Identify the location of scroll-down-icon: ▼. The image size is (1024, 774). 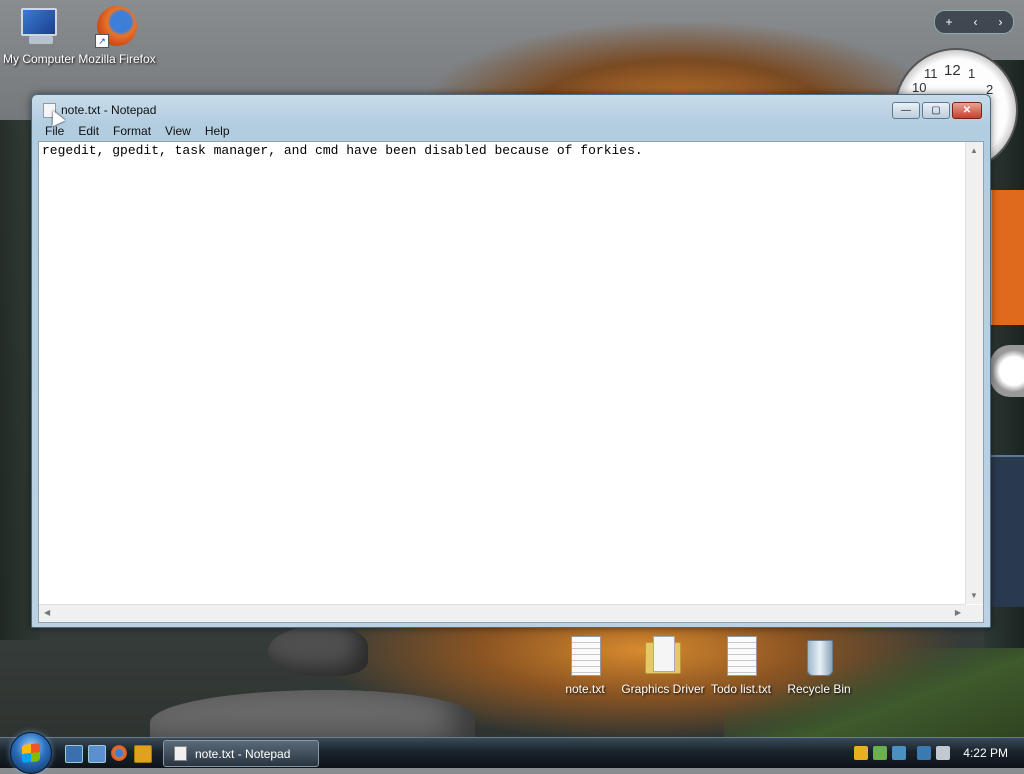
(974, 595).